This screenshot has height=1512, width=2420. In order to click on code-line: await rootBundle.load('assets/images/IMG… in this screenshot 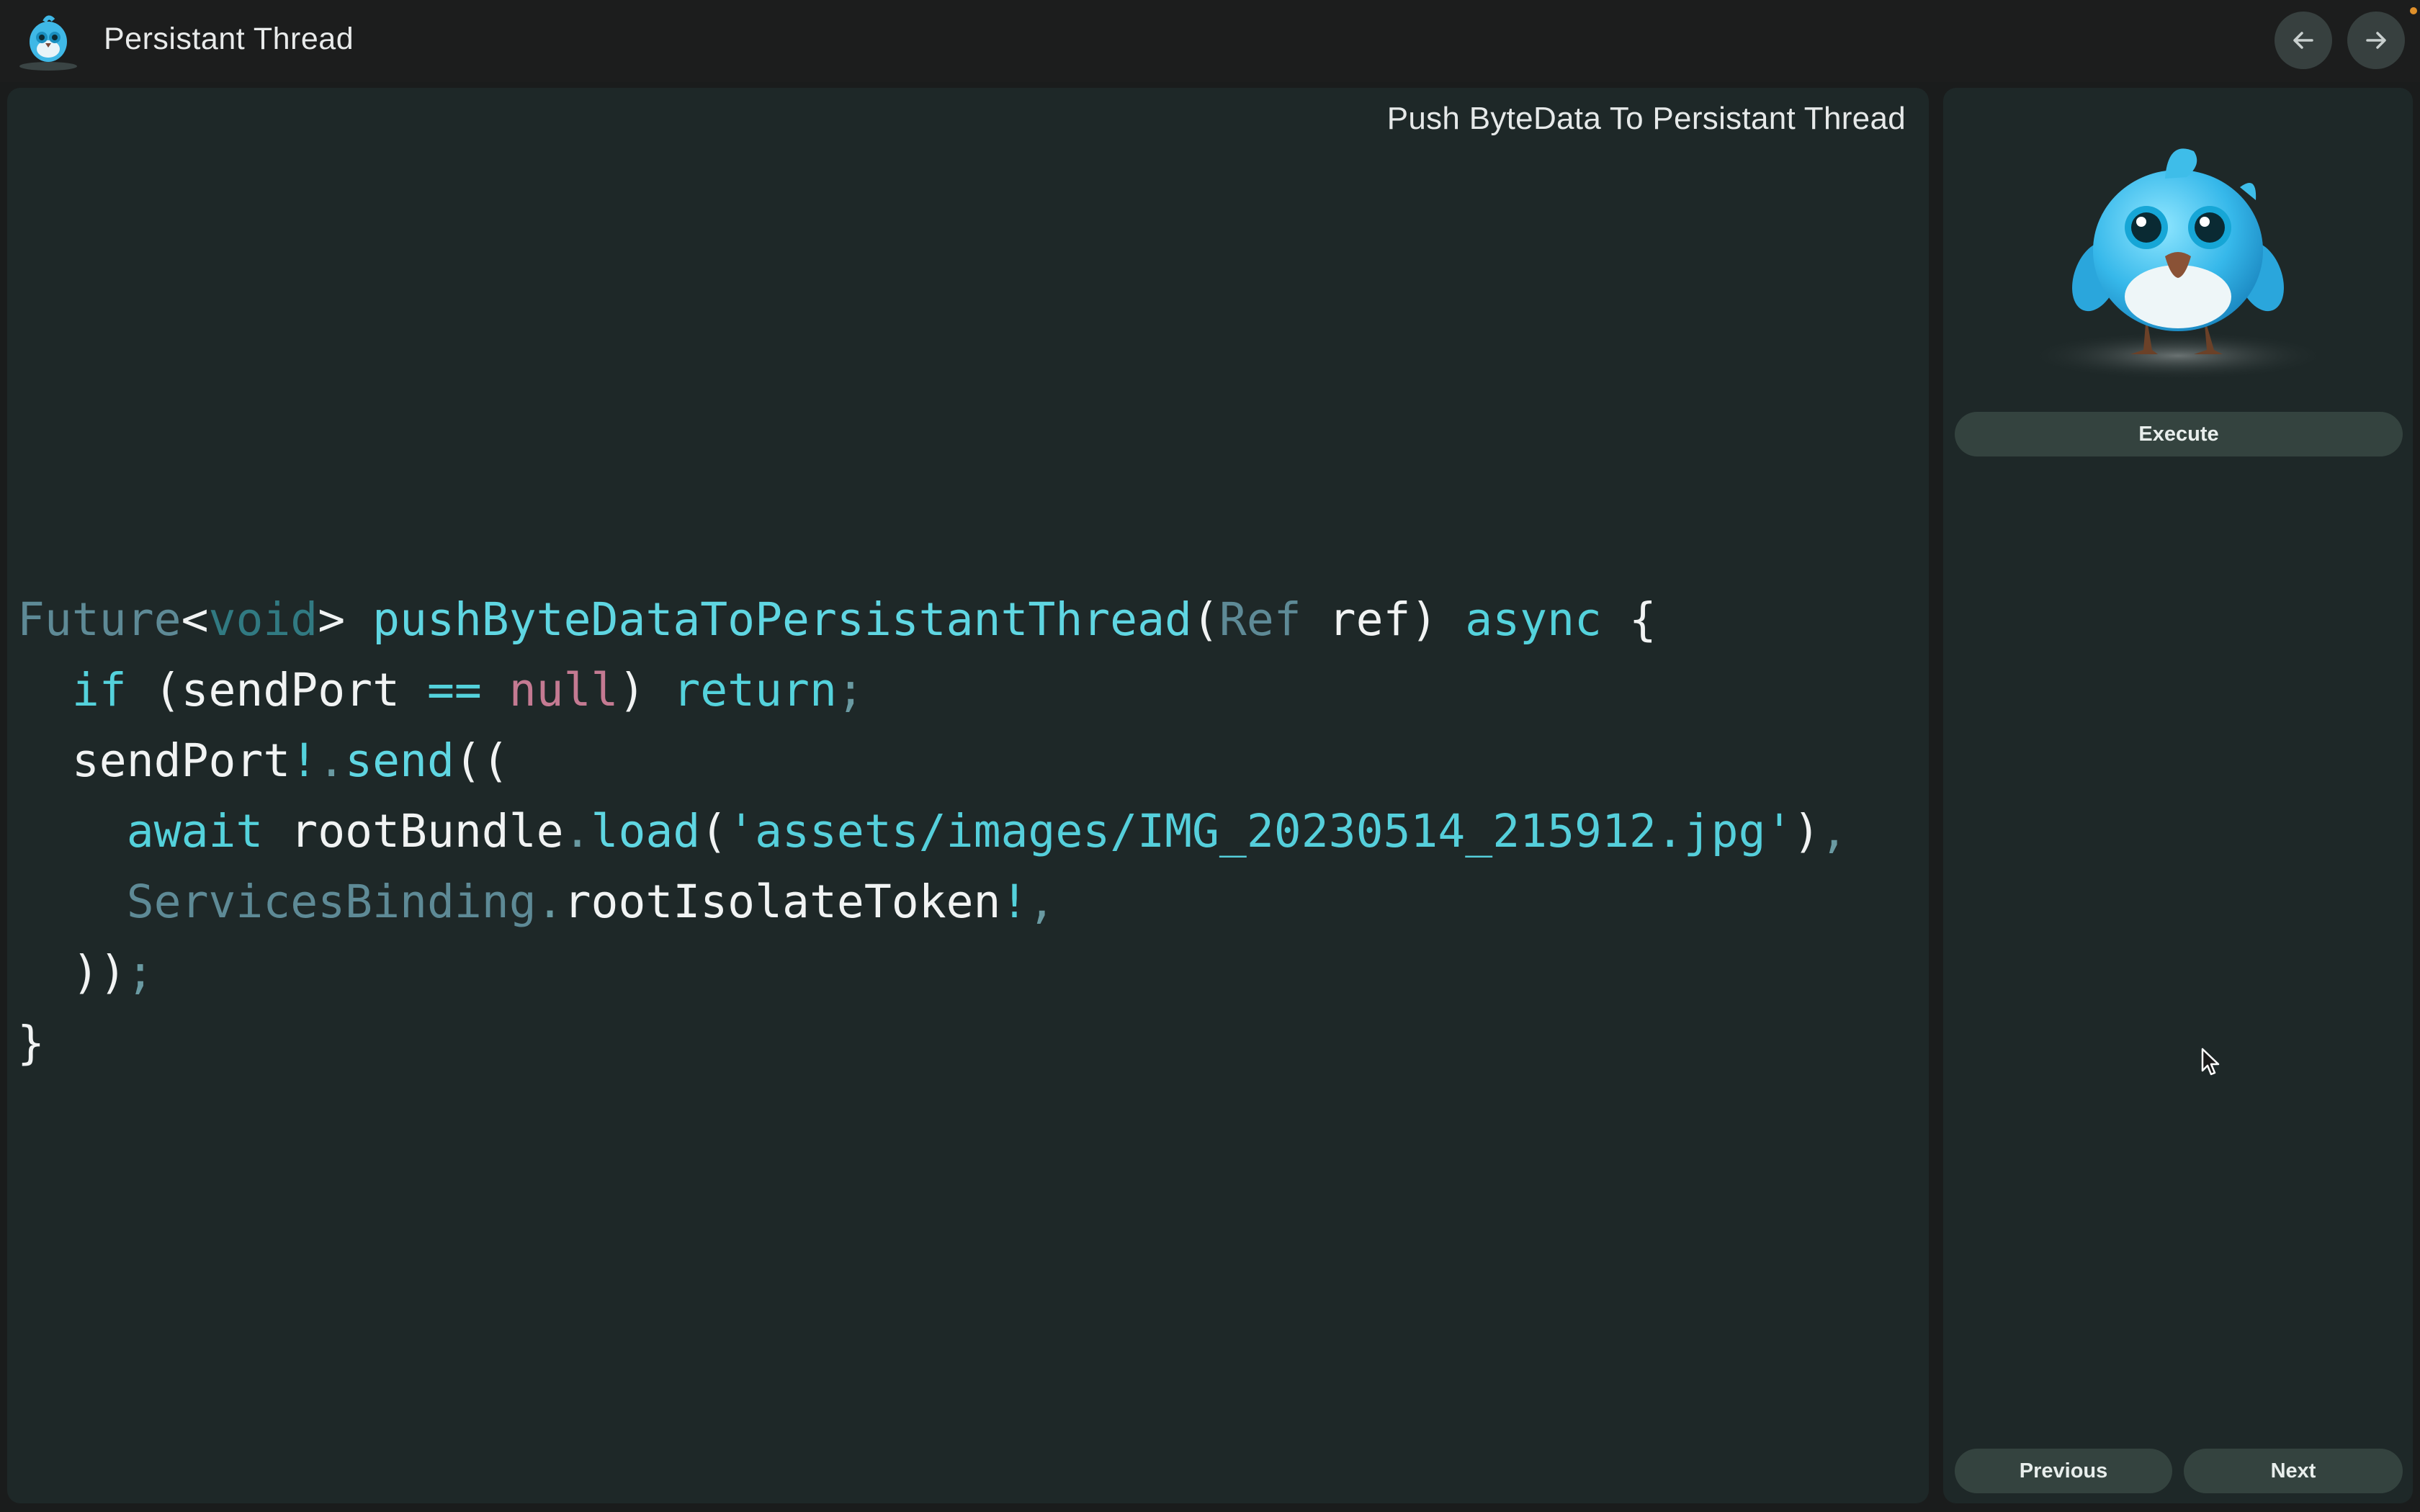, I will do `click(932, 831)`.